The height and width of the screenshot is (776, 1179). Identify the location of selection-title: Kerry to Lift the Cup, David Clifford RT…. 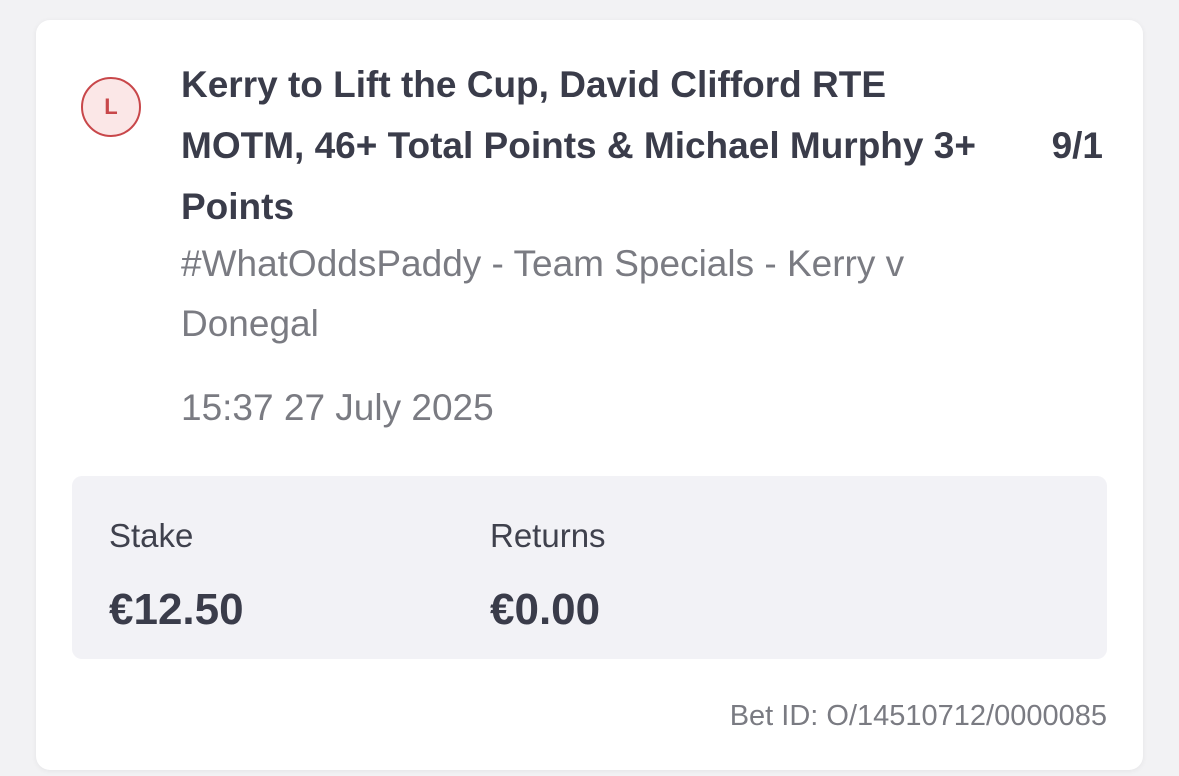
(578, 145).